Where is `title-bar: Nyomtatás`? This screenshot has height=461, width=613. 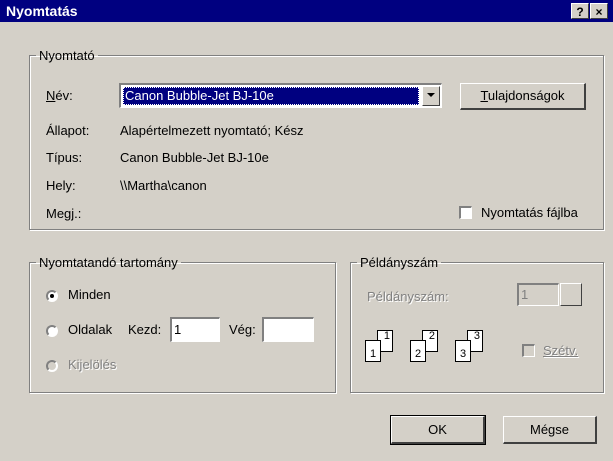
title-bar: Nyomtatás is located at coordinates (306, 11).